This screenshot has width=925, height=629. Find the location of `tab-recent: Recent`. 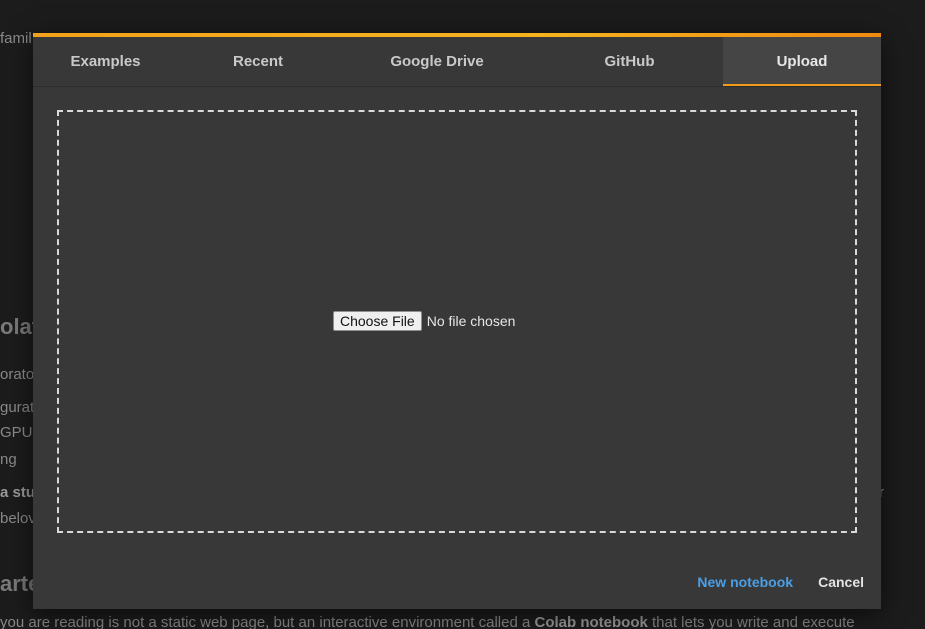

tab-recent: Recent is located at coordinates (258, 61).